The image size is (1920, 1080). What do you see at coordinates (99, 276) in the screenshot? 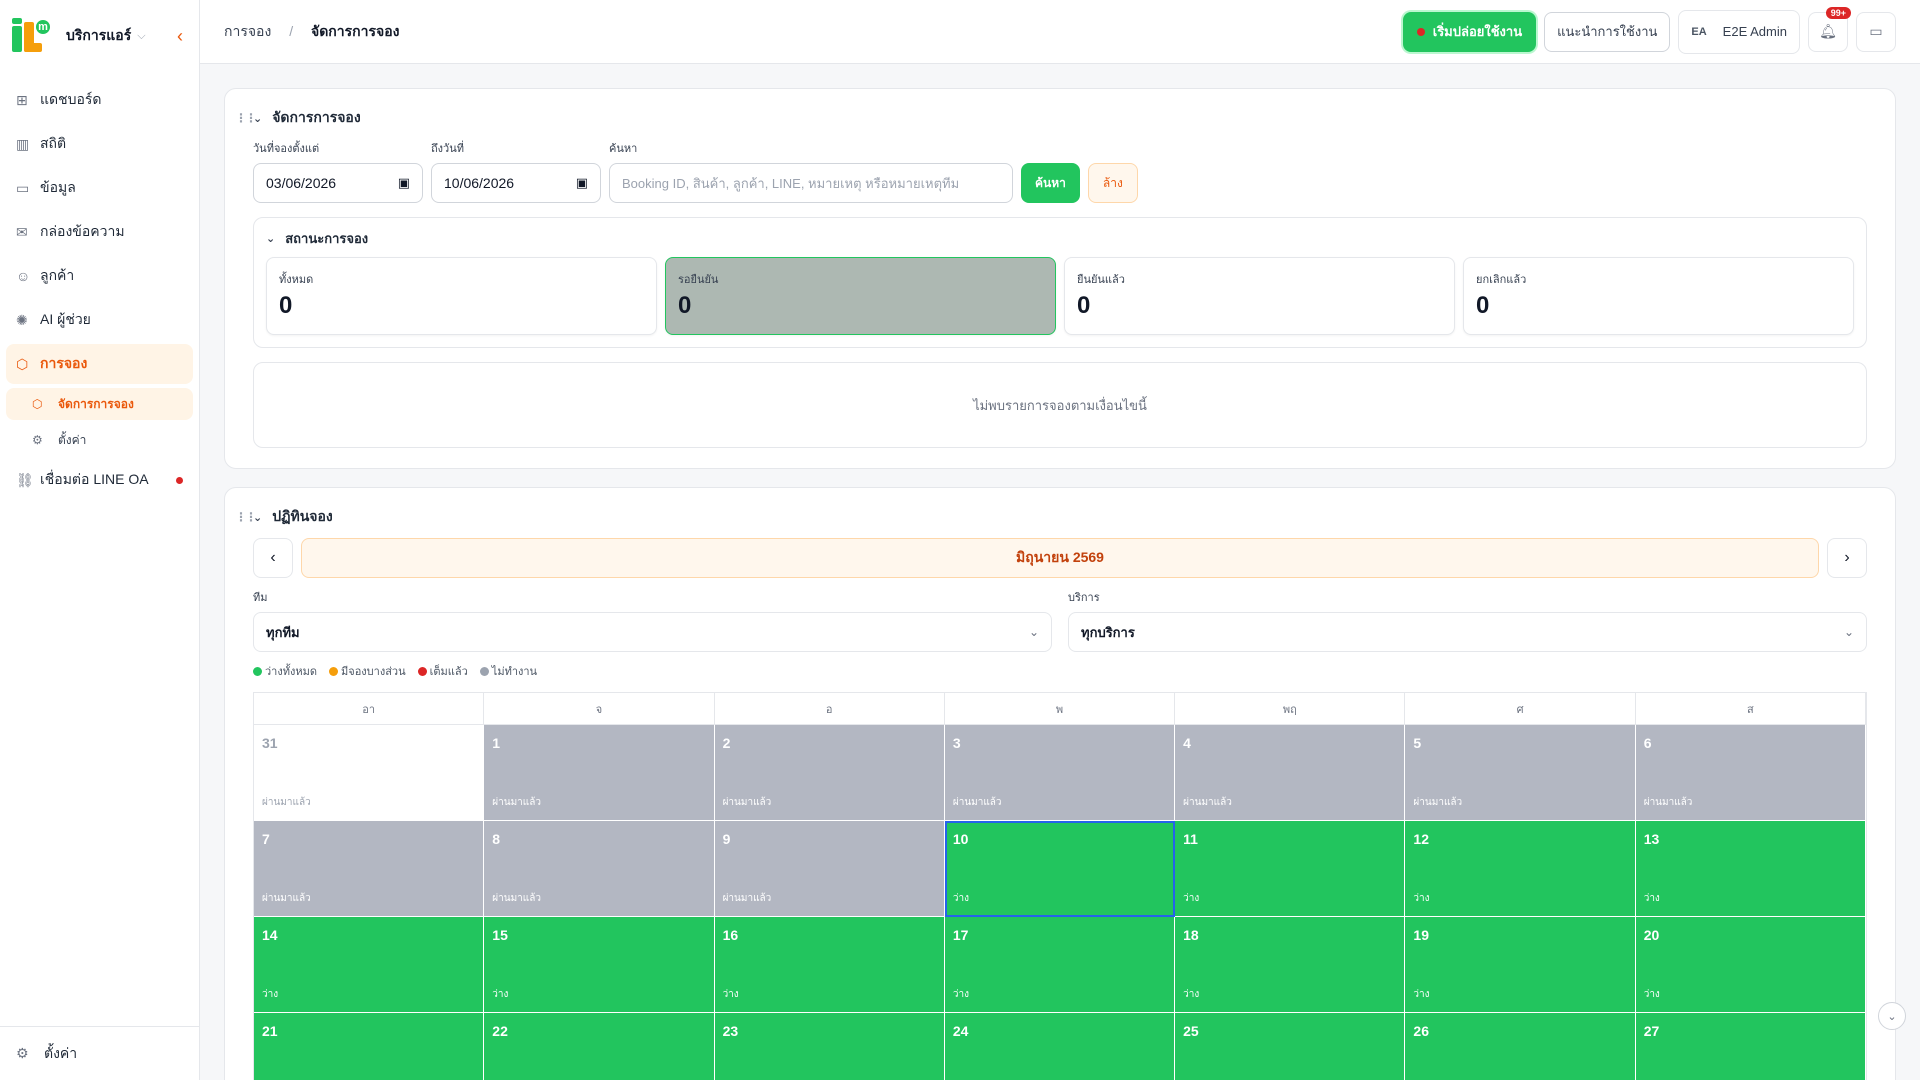
I see `sidebar-item-4: ☺ ลูกค้า` at bounding box center [99, 276].